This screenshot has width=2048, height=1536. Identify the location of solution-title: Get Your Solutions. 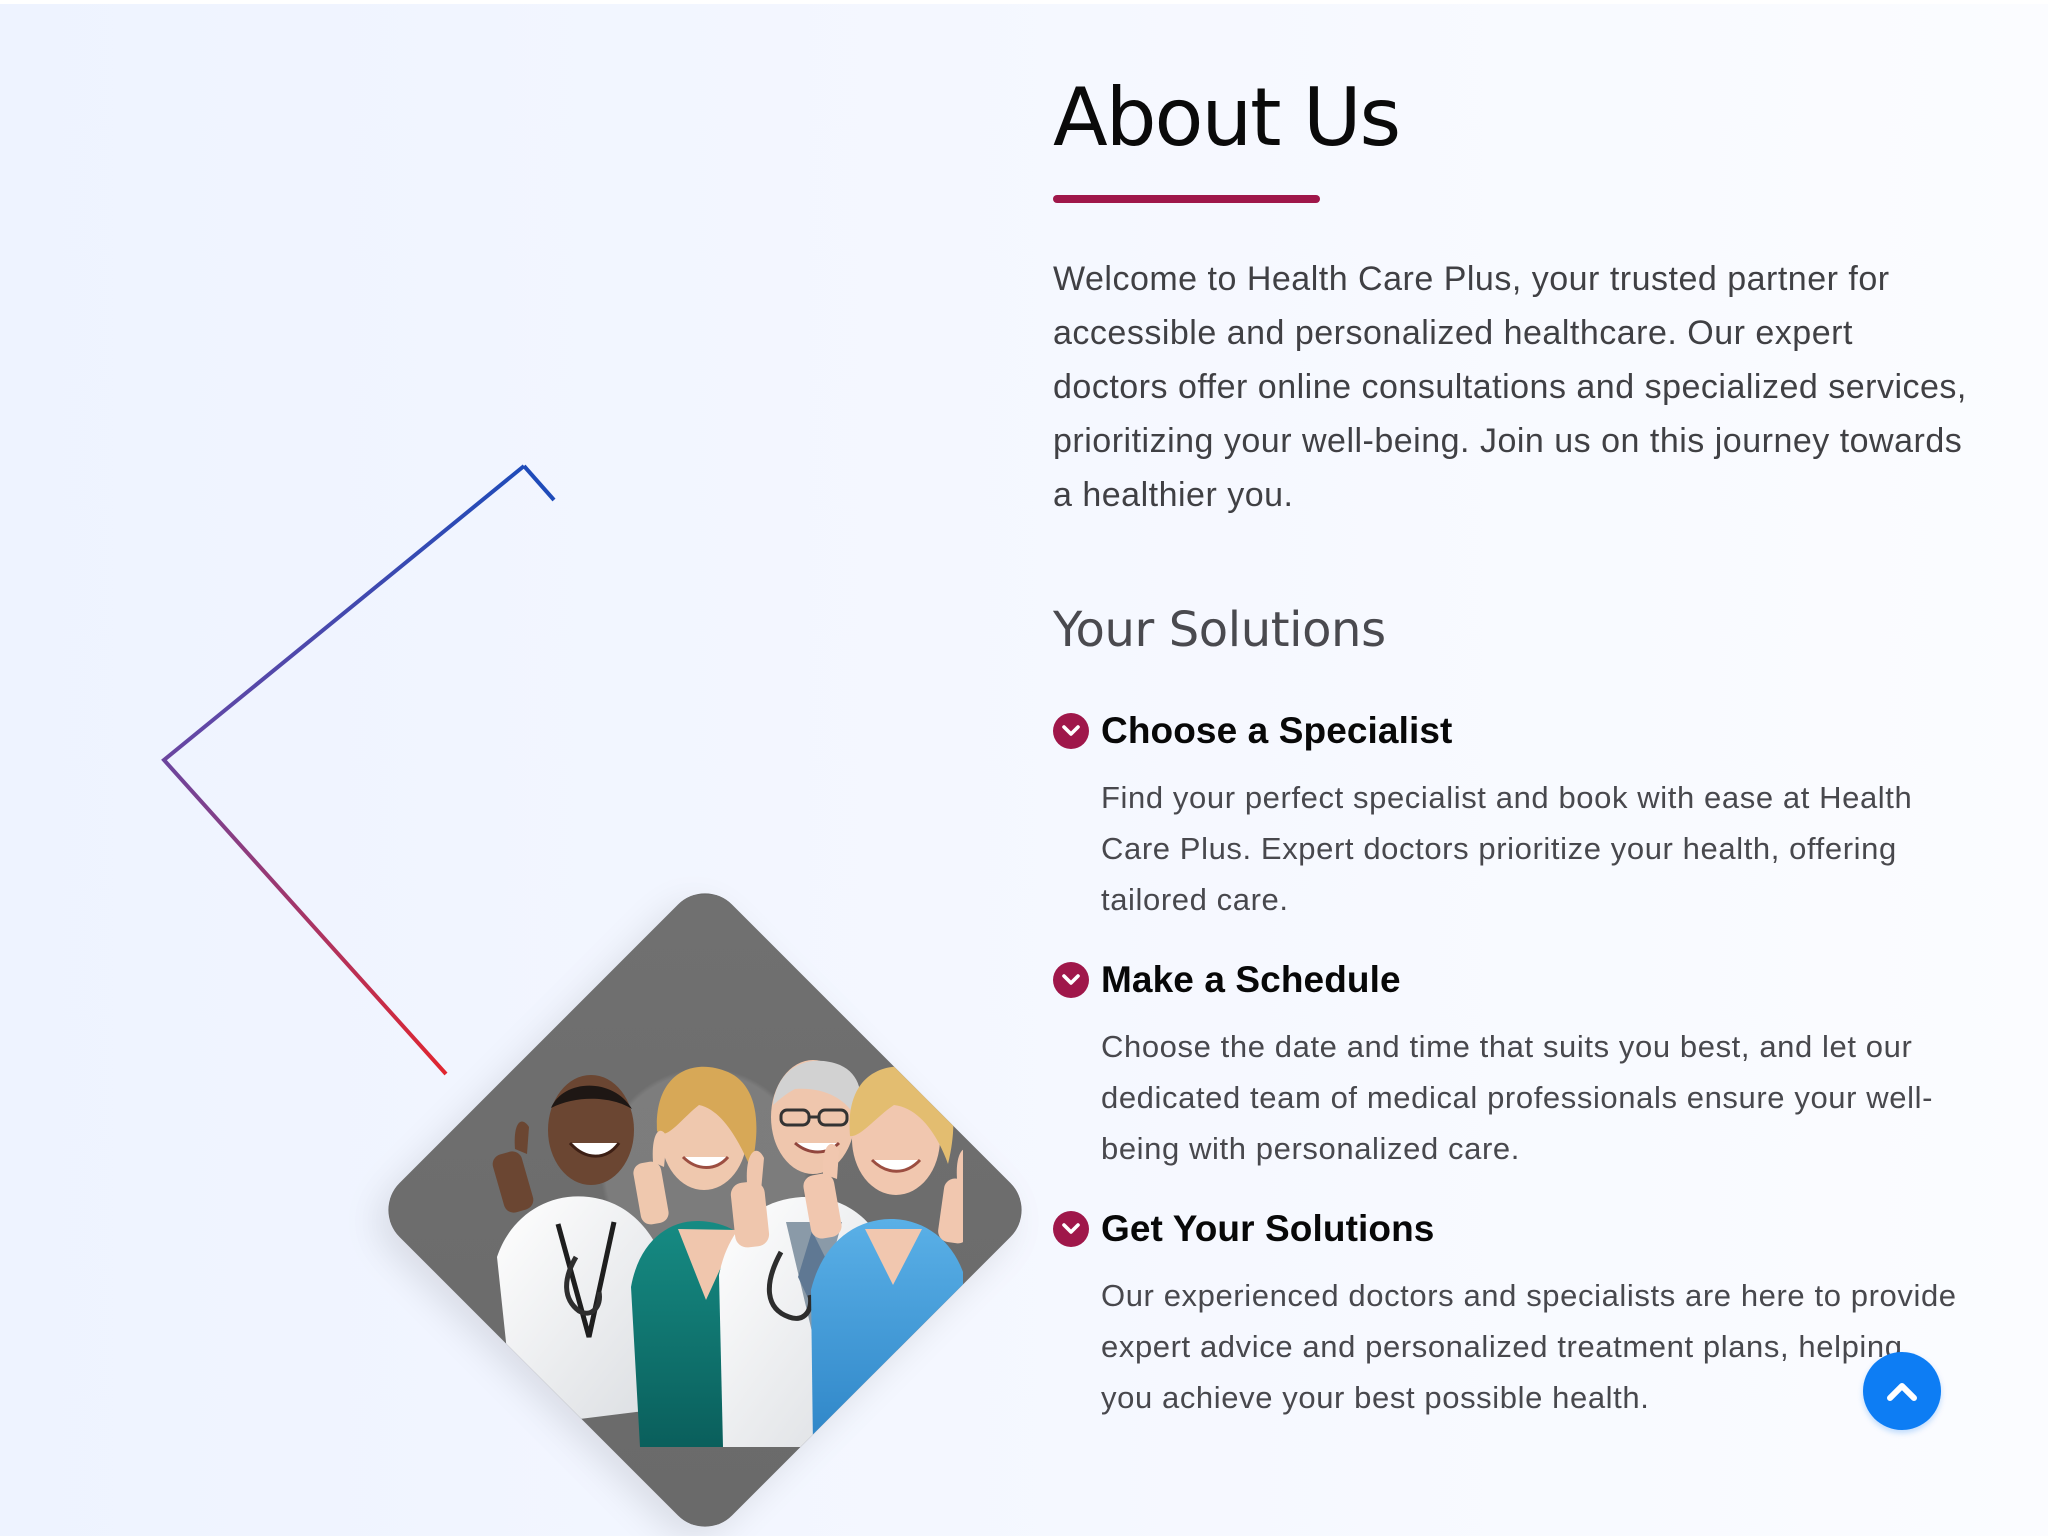
(1268, 1228).